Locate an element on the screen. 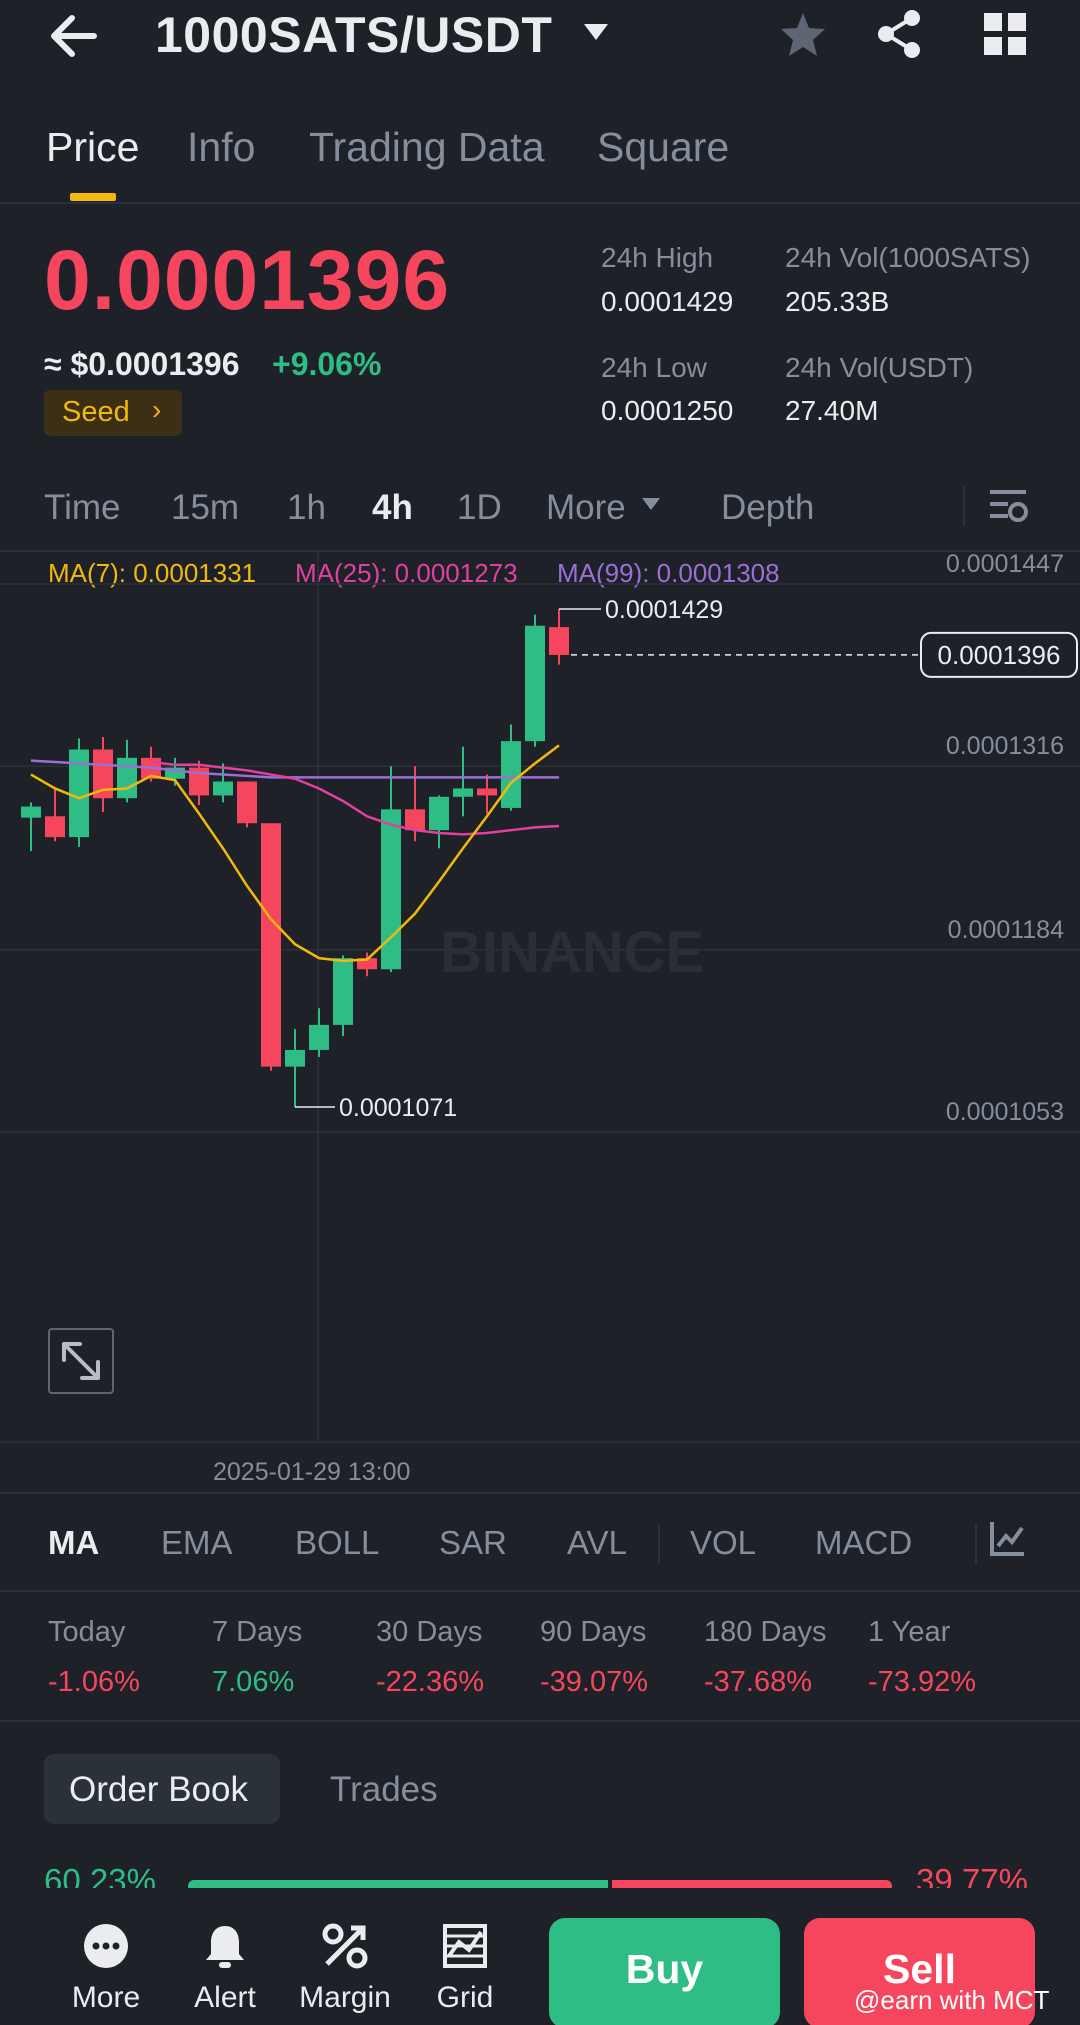 The image size is (1080, 2025). indicator-vol: VOL is located at coordinates (723, 1543).